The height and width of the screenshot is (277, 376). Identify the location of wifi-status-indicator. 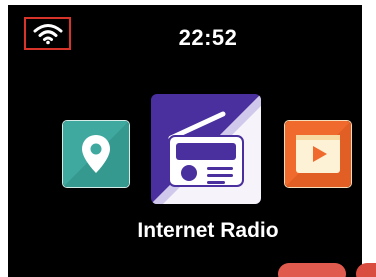
(47, 33).